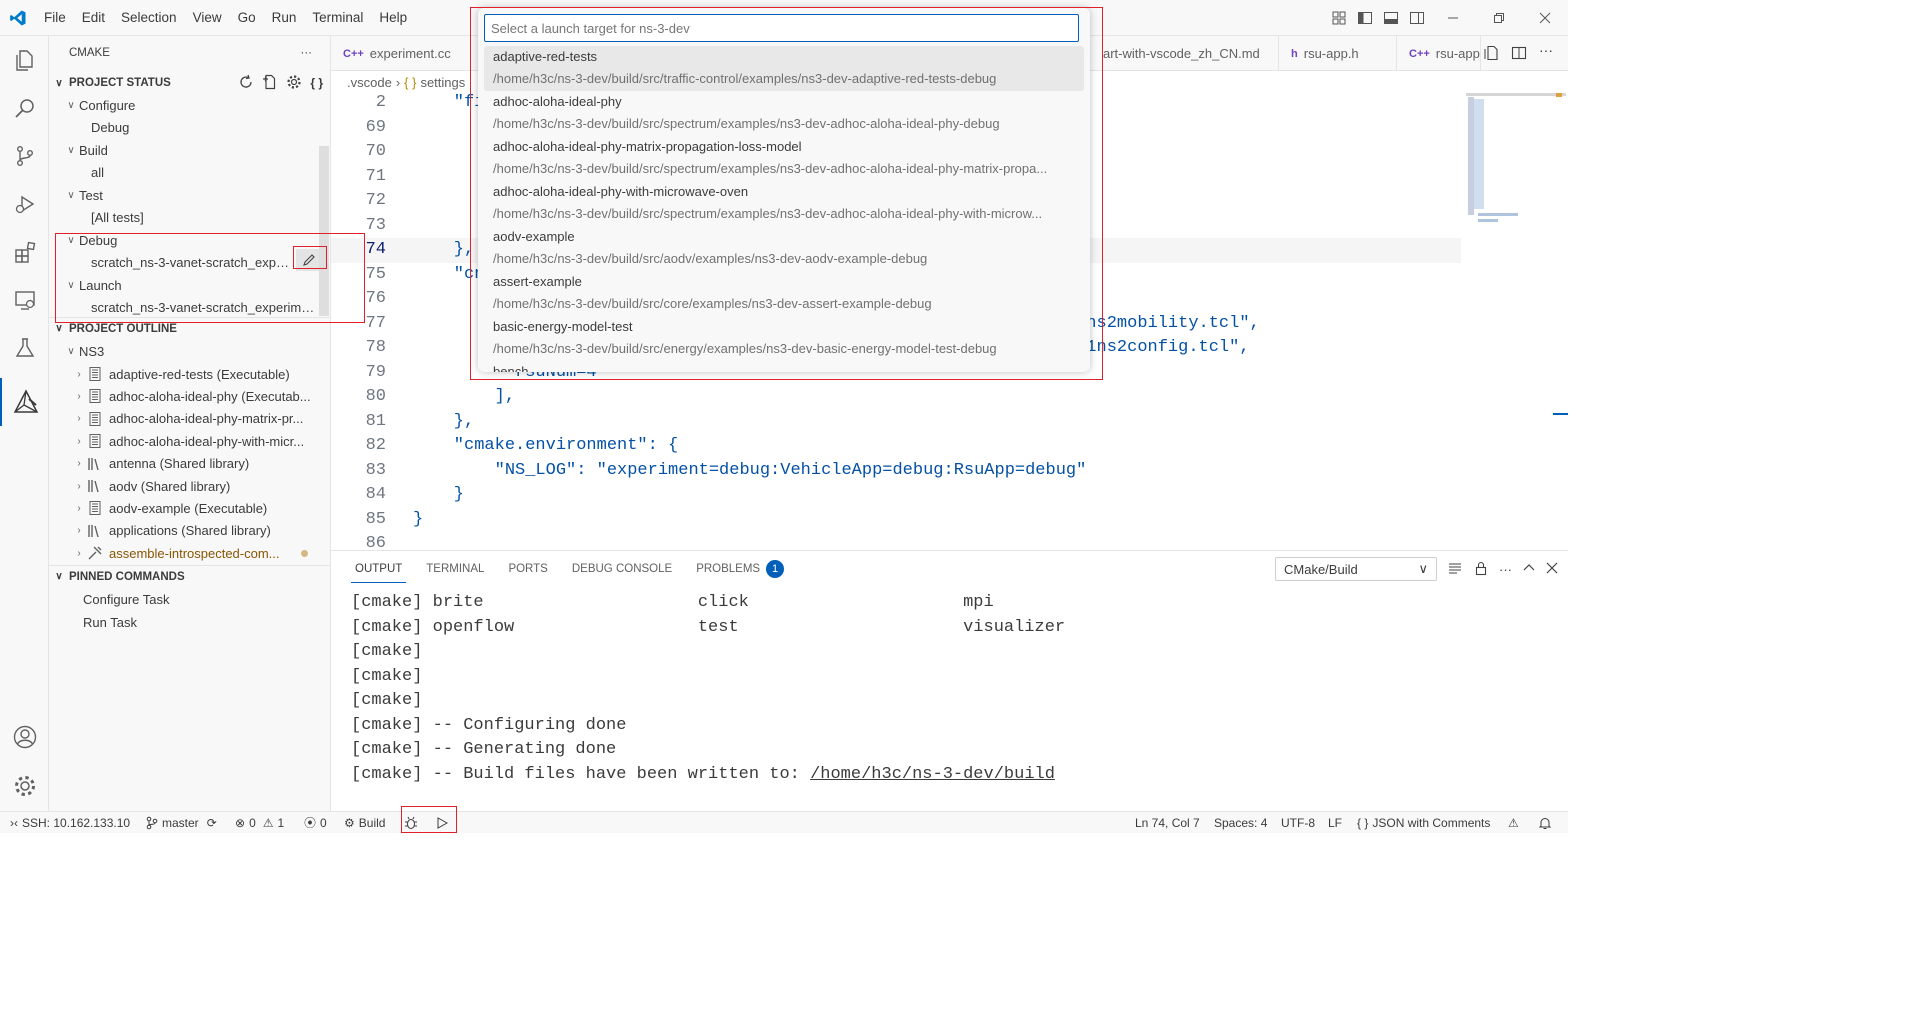 Image resolution: width=1920 pixels, height=1020 pixels. Describe the element at coordinates (1516, 173) in the screenshot. I see `minimap` at that location.